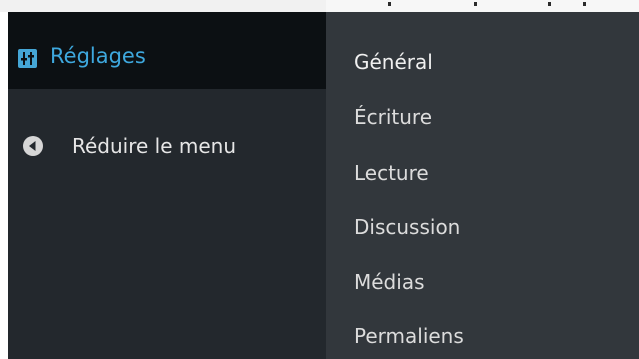 Image resolution: width=639 pixels, height=359 pixels. What do you see at coordinates (98, 56) in the screenshot?
I see `sidebar-item-settings-label: Réglages` at bounding box center [98, 56].